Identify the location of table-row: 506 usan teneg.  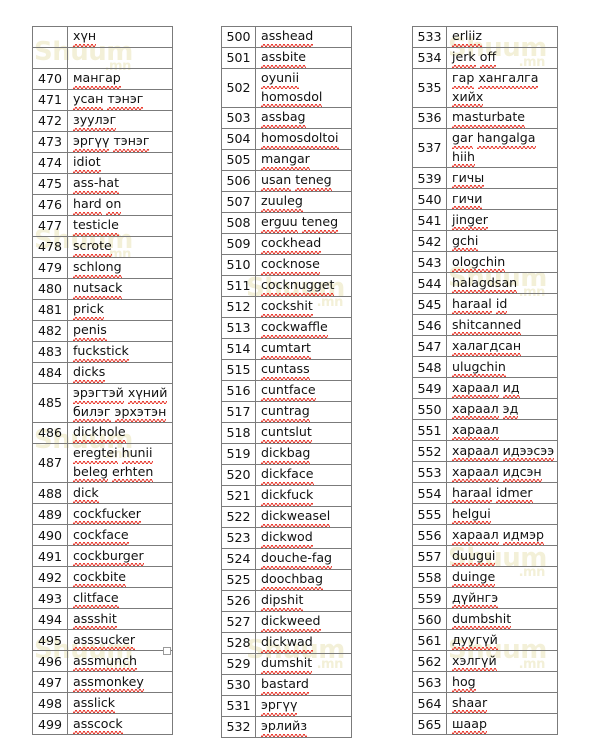
(286, 181).